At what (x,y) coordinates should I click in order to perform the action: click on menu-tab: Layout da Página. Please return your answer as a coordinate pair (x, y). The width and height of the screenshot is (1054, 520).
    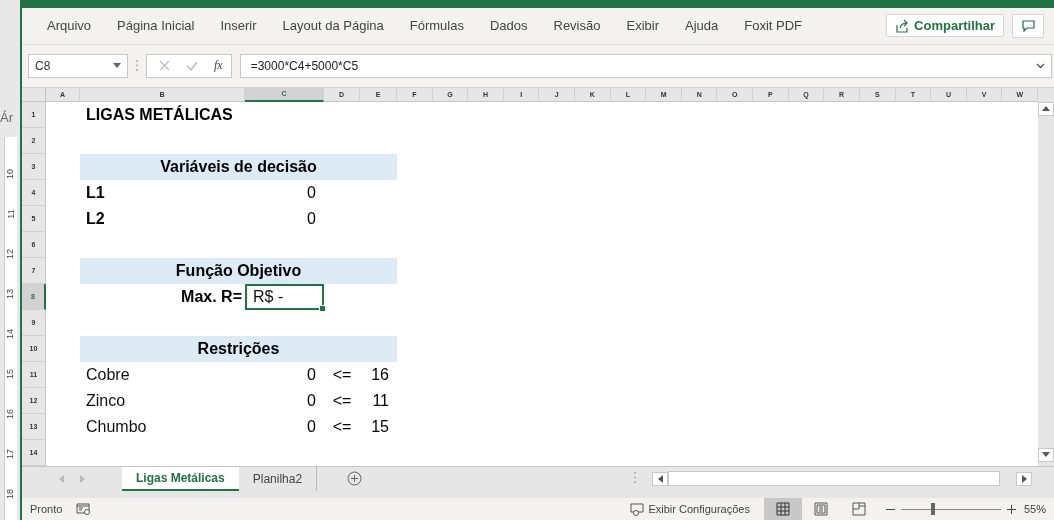
    Looking at the image, I should click on (333, 26).